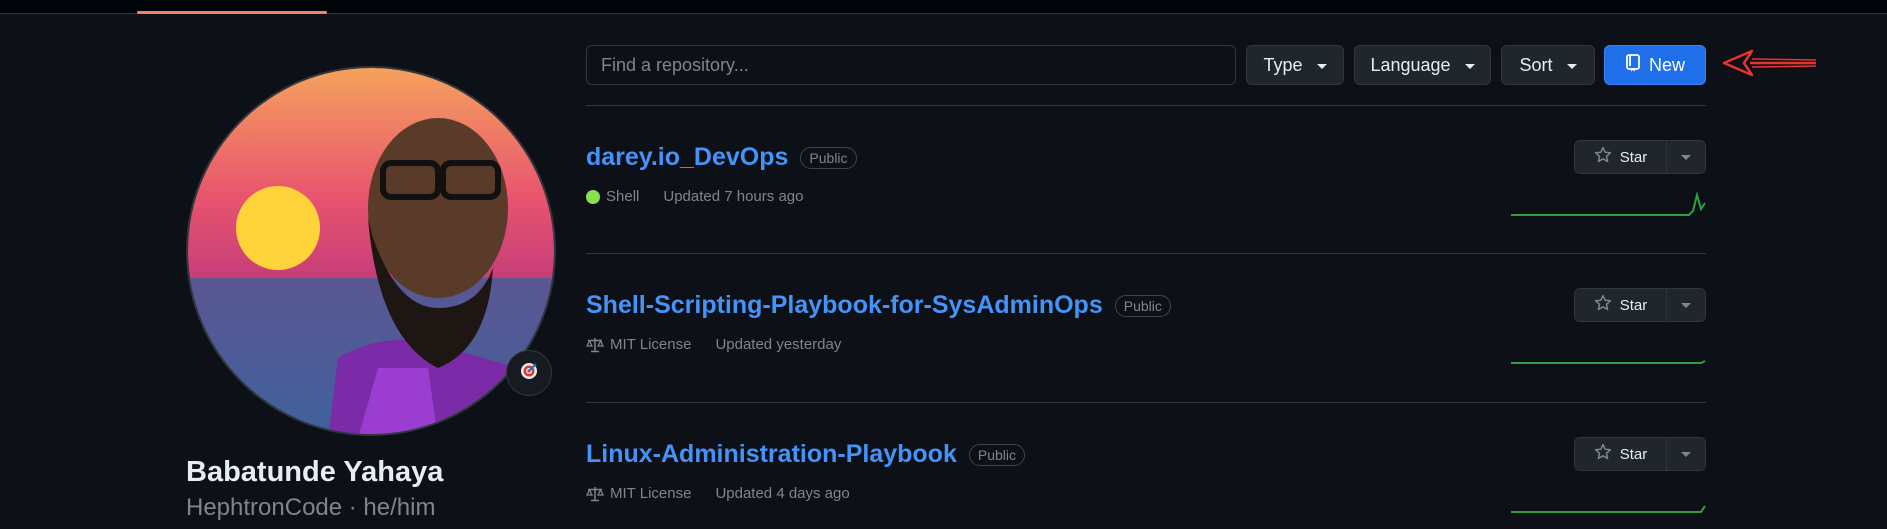 This screenshot has height=529, width=1887. I want to click on profile-name: Babatunde Yahaya, so click(315, 472).